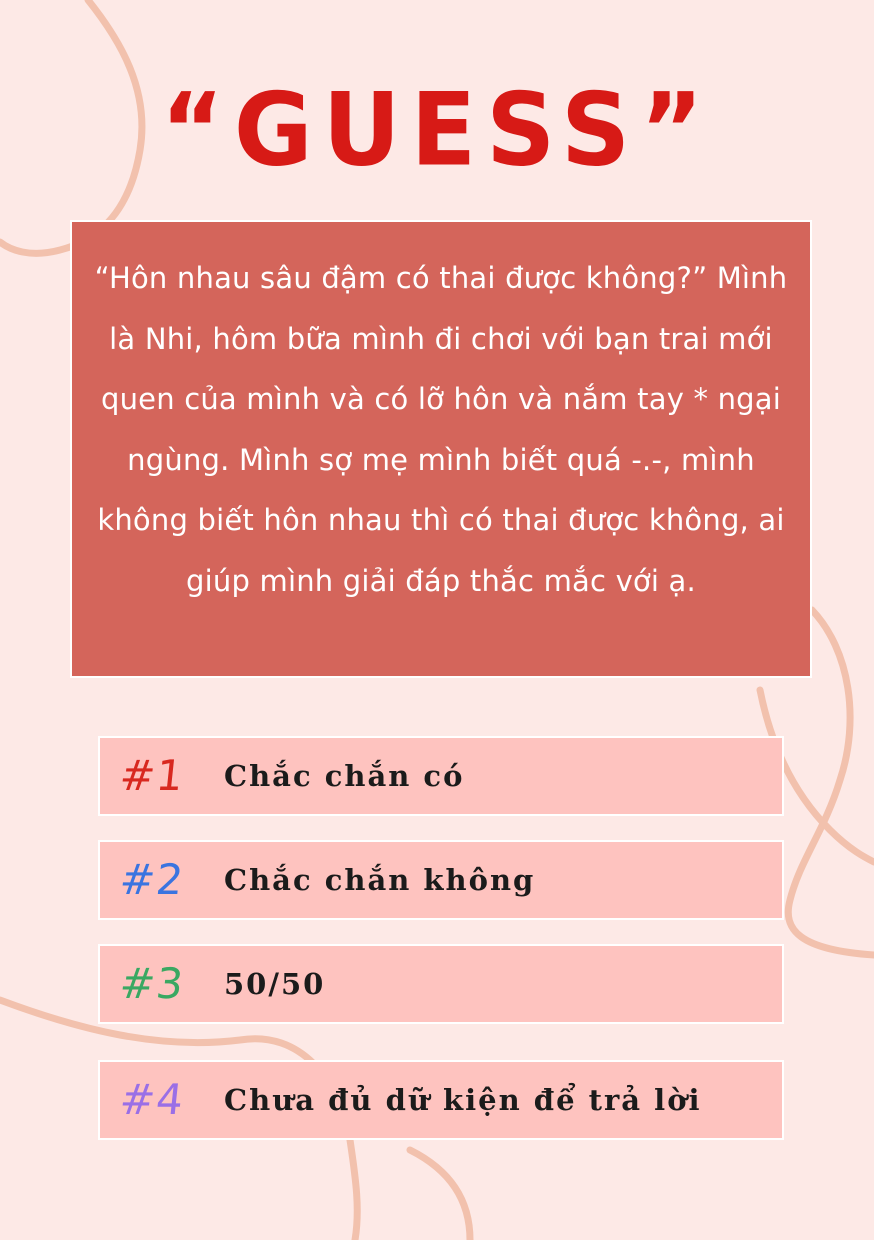 The image size is (874, 1240). I want to click on decor-curve-bottom-mid, so click(440, 1193).